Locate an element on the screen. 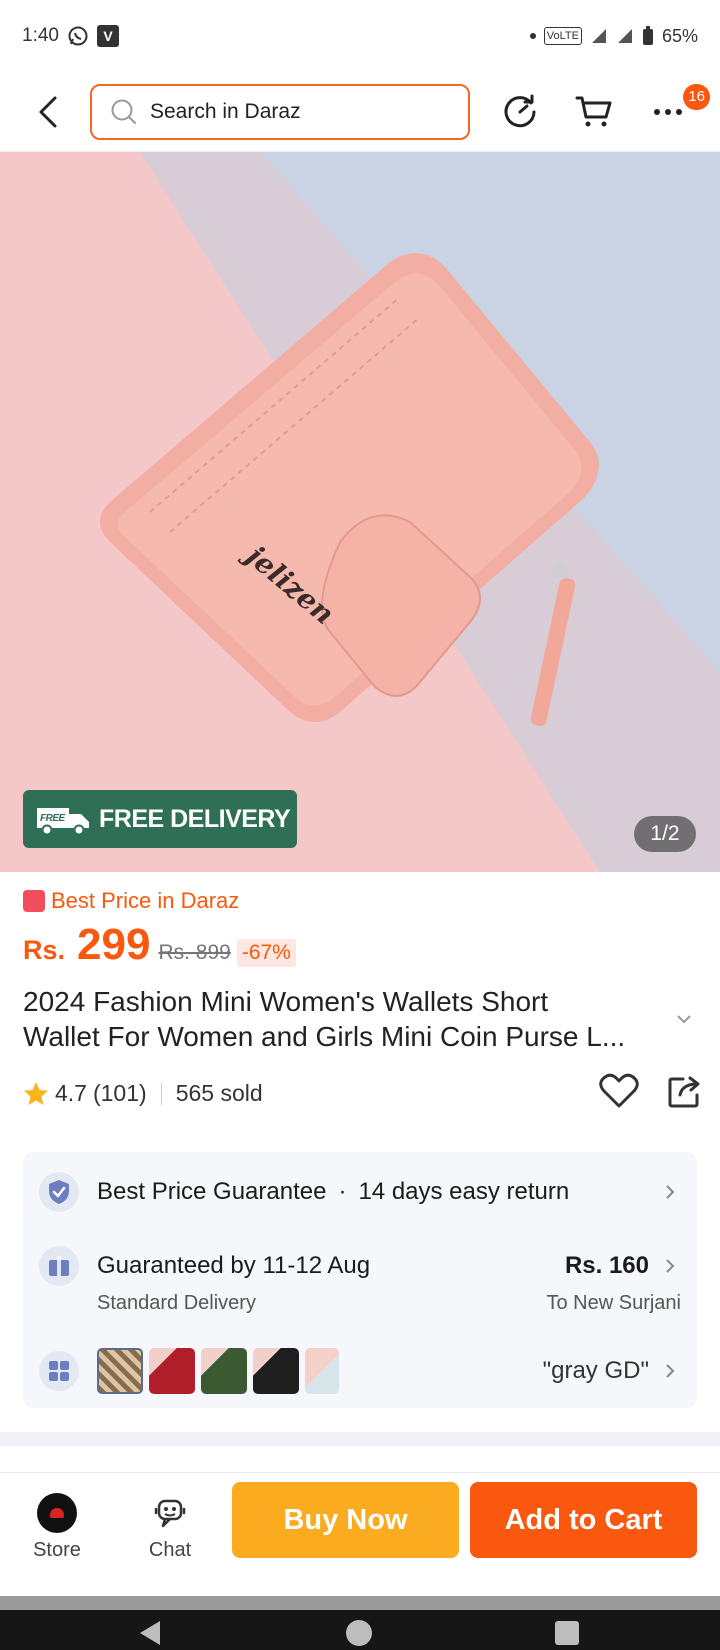 The height and width of the screenshot is (1650, 720). back-button is located at coordinates (48, 112).